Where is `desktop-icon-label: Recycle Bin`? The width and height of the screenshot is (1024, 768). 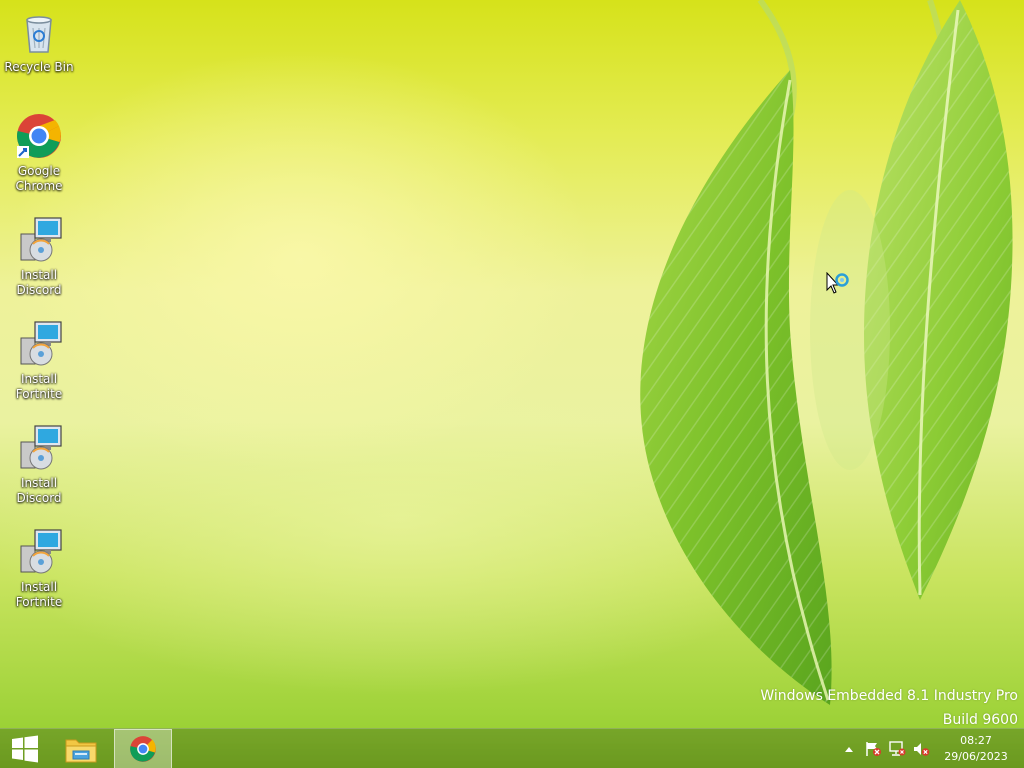
desktop-icon-label: Recycle Bin is located at coordinates (39, 67).